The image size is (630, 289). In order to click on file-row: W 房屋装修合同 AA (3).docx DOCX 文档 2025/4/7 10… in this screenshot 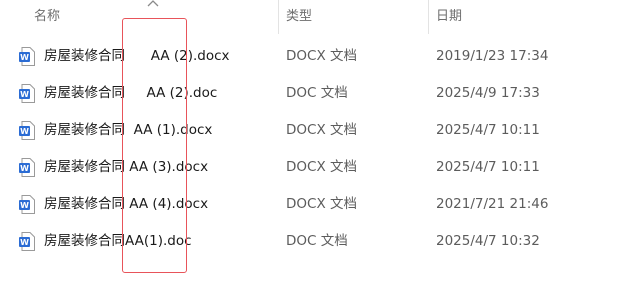, I will do `click(315, 167)`.